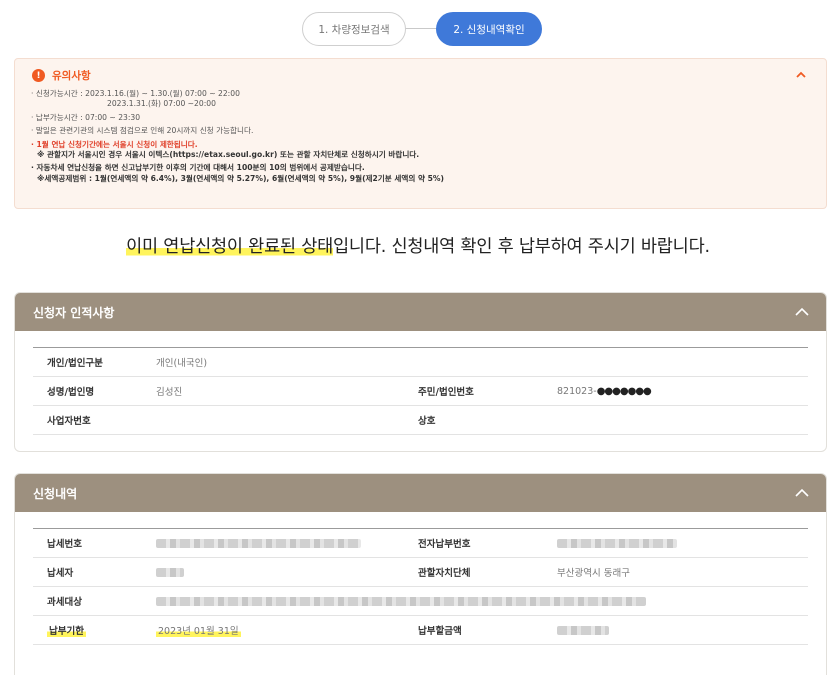 The image size is (836, 675). I want to click on id-label: 주민/법인번호, so click(473, 391).